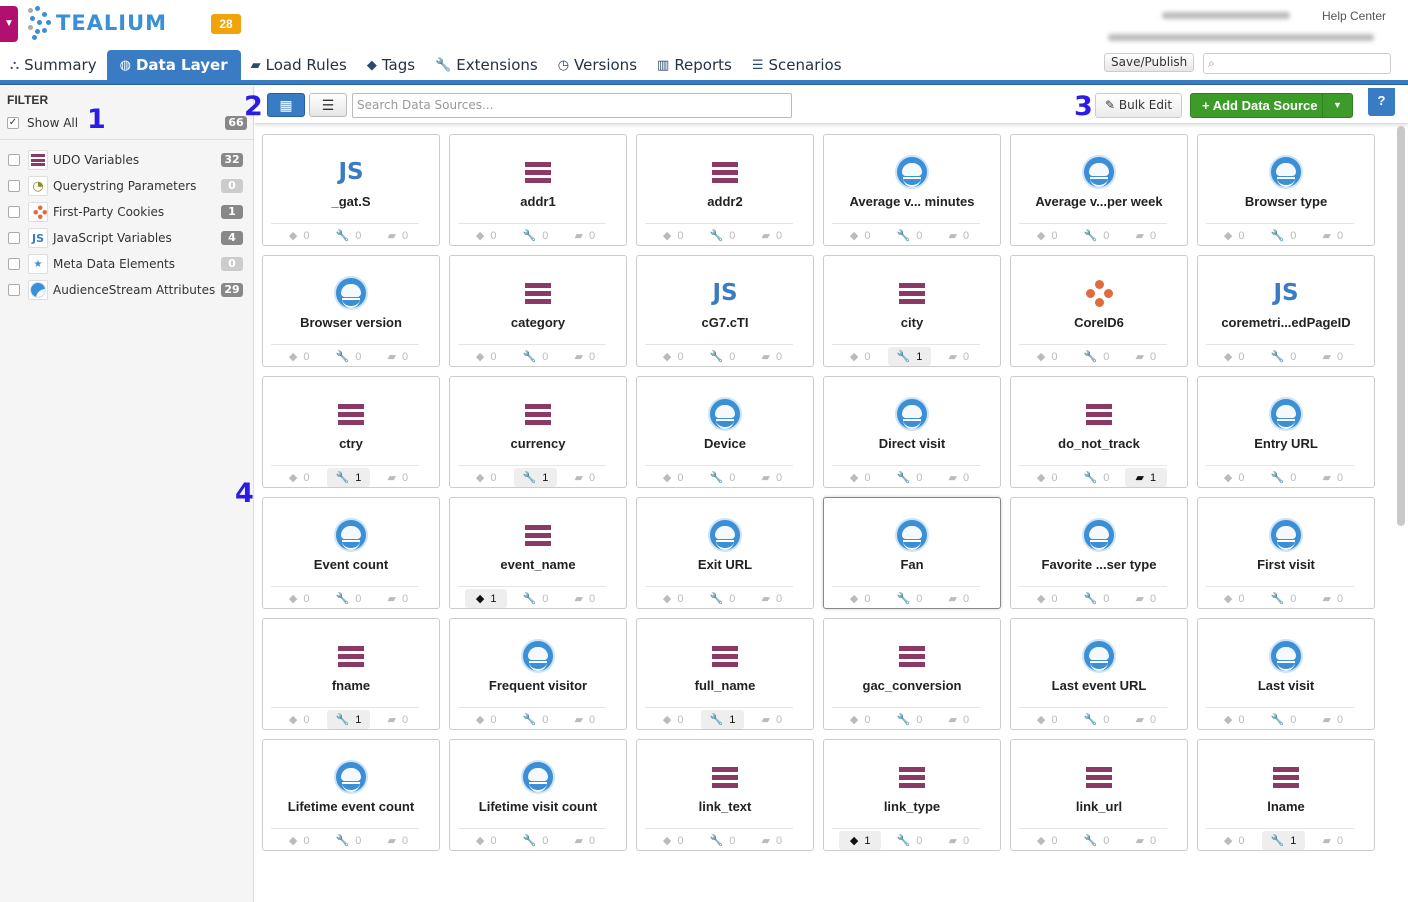  What do you see at coordinates (1337, 105) in the screenshot?
I see `add-data-source-dropdown: ▼` at bounding box center [1337, 105].